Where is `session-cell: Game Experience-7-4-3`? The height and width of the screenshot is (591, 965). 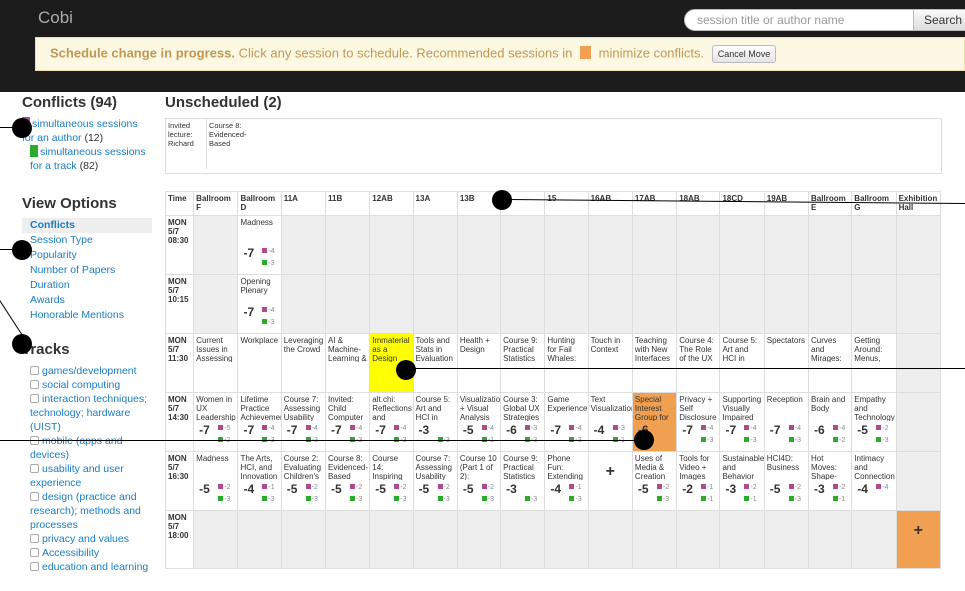
session-cell: Game Experience-7-4-3 is located at coordinates (566, 422).